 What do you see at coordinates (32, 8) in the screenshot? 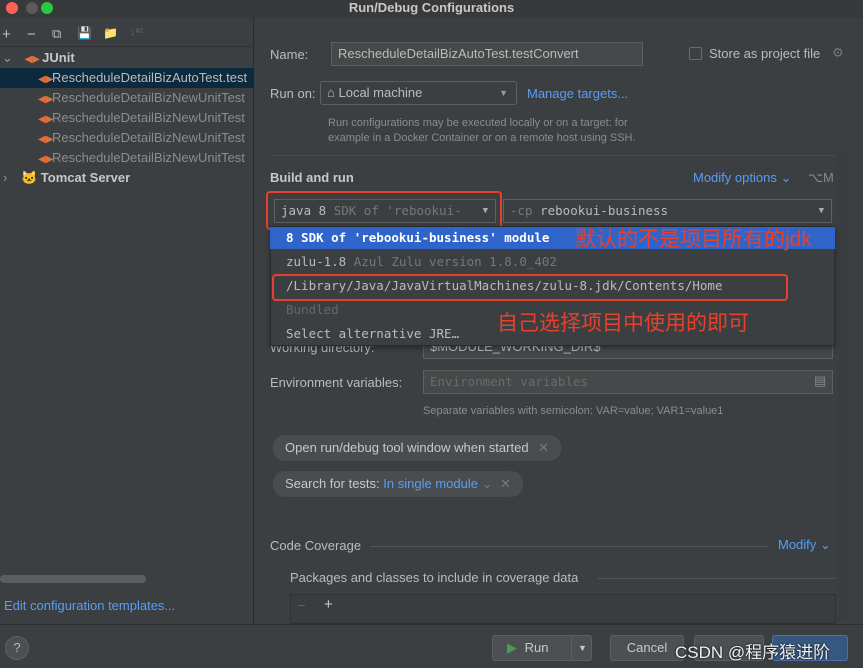
I see `minimize-window-button` at bounding box center [32, 8].